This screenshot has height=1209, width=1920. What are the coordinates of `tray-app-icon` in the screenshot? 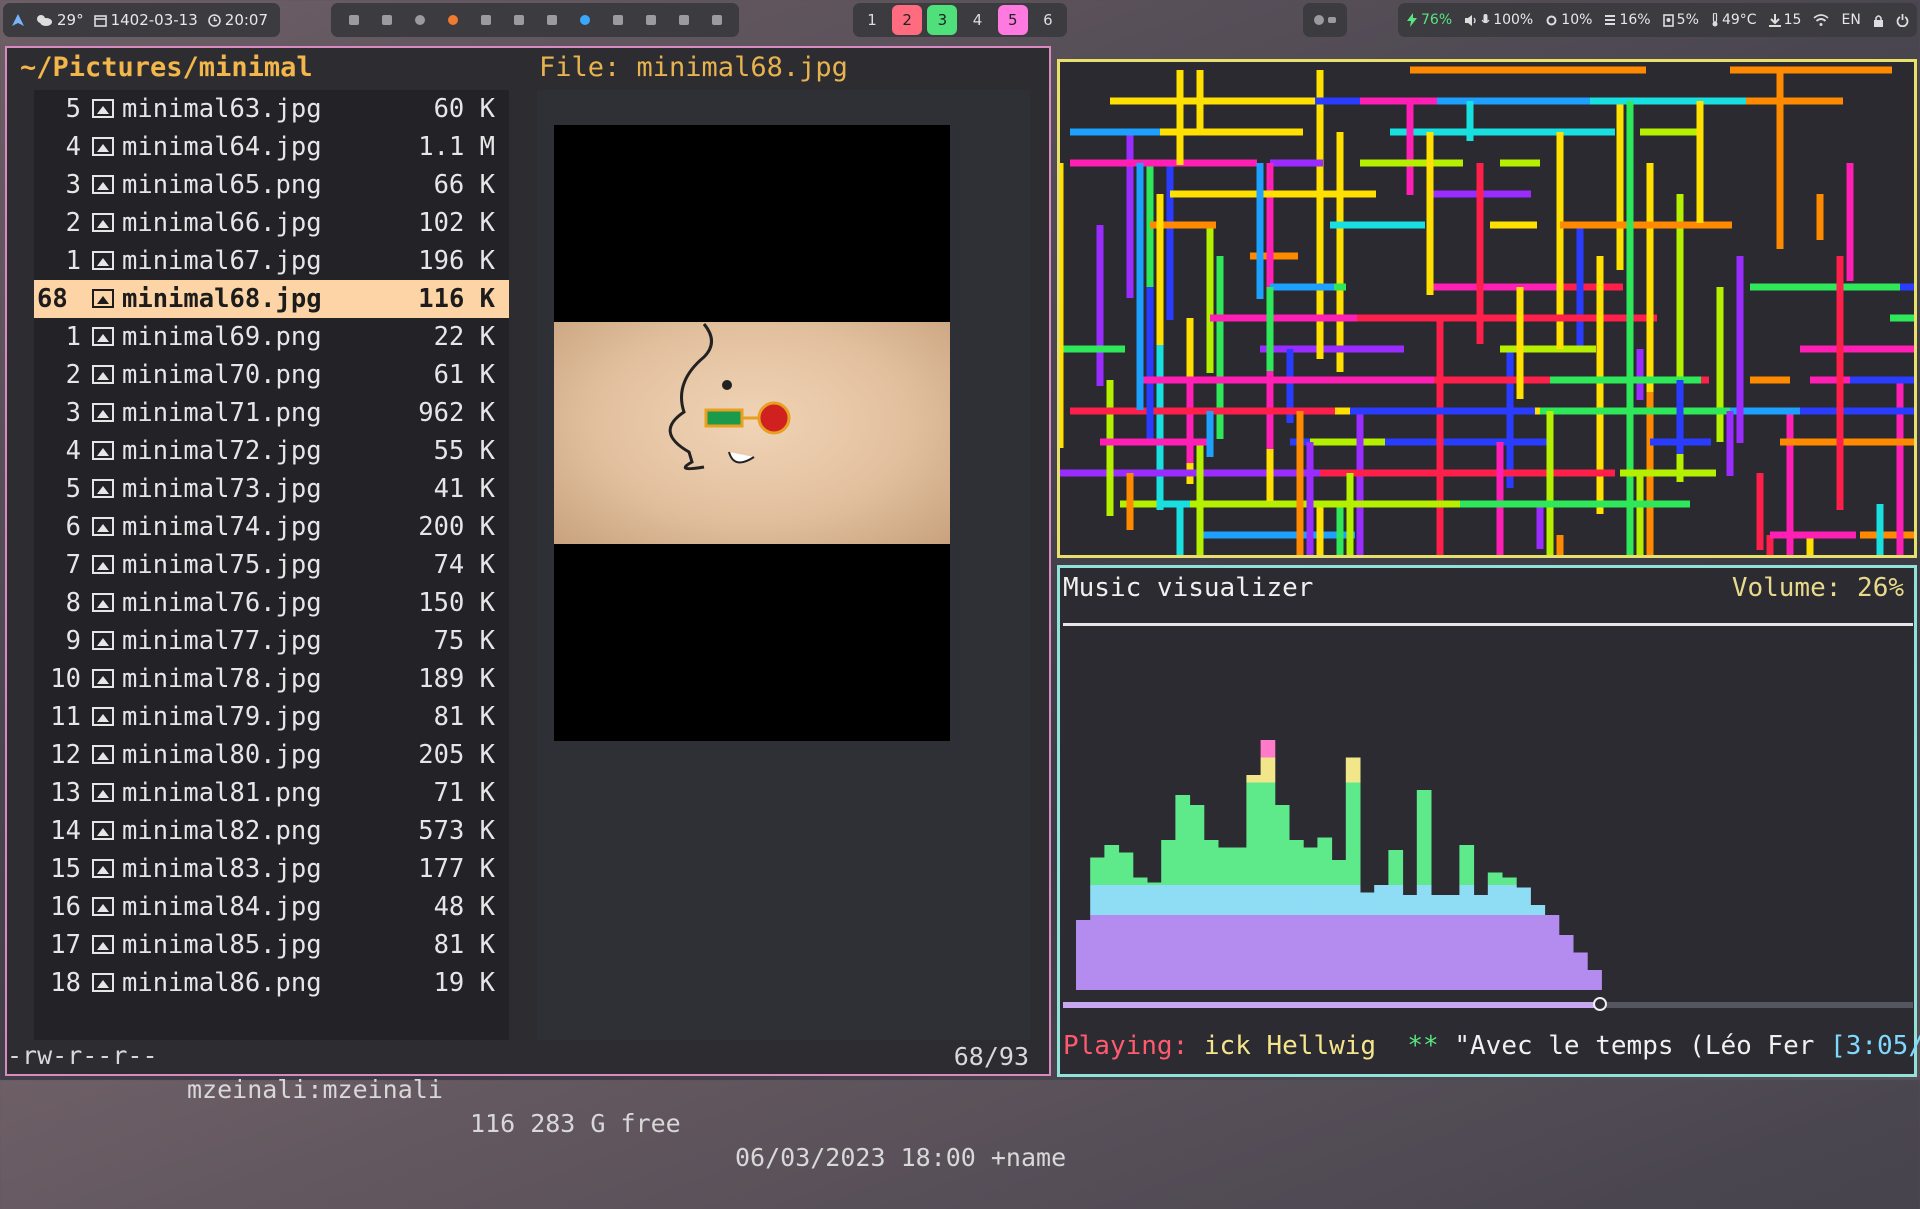 It's located at (1319, 20).